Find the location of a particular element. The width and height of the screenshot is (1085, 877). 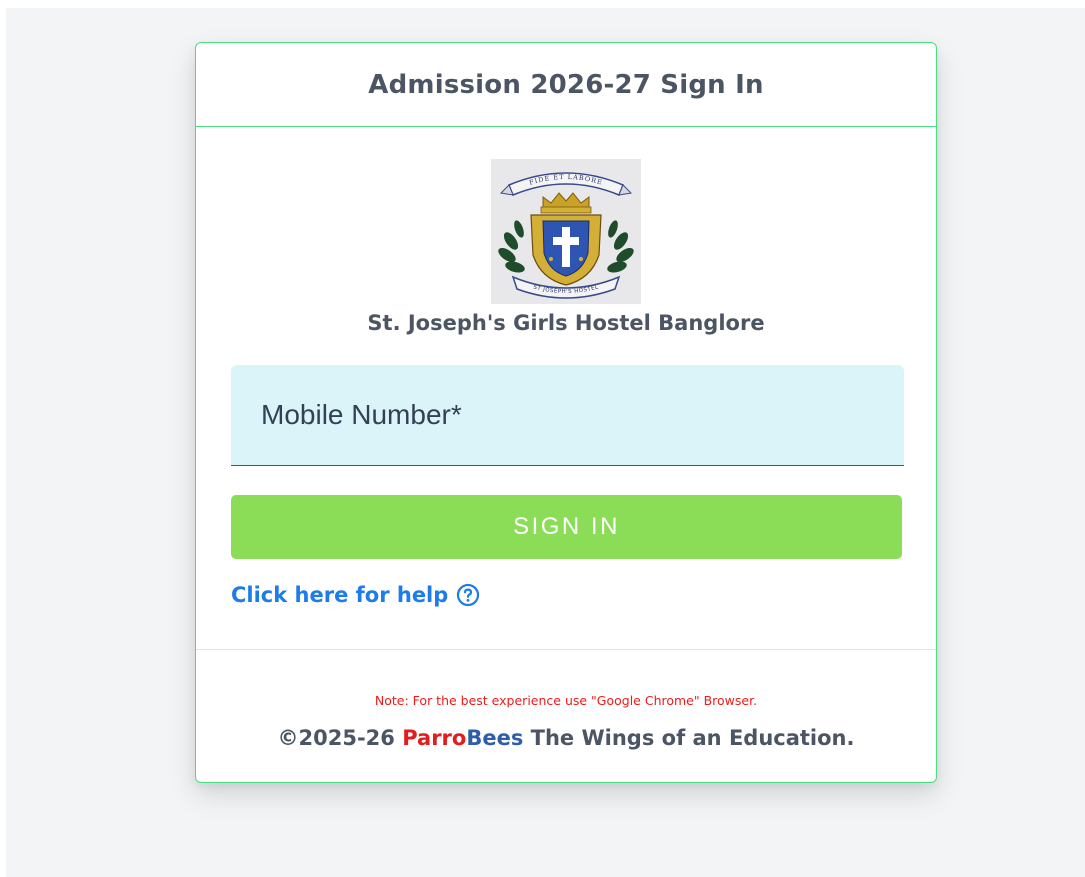

help-link: Click here for help is located at coordinates (355, 595).